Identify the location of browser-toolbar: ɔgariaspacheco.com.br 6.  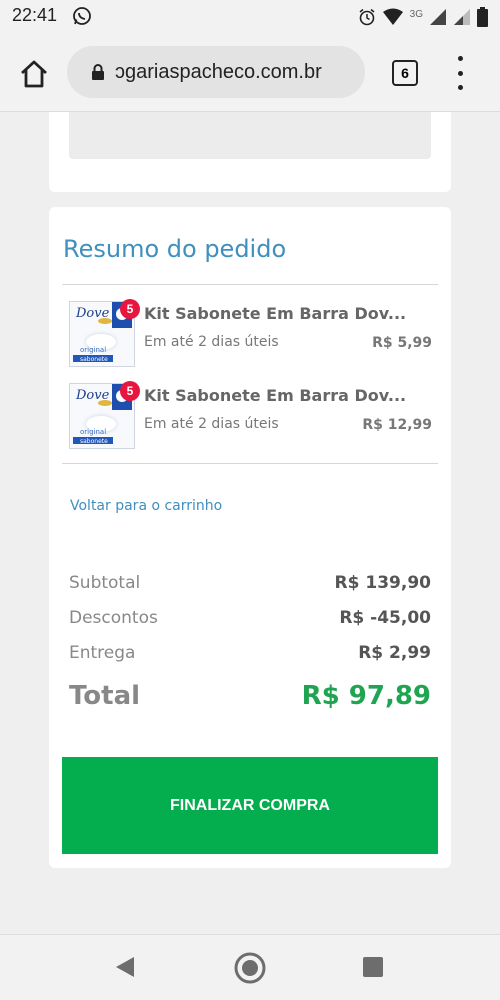
(250, 73).